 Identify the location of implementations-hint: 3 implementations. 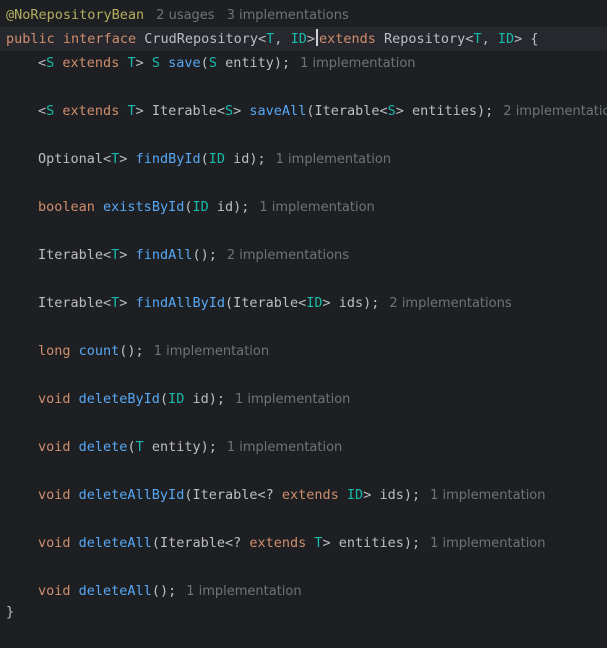
(288, 15).